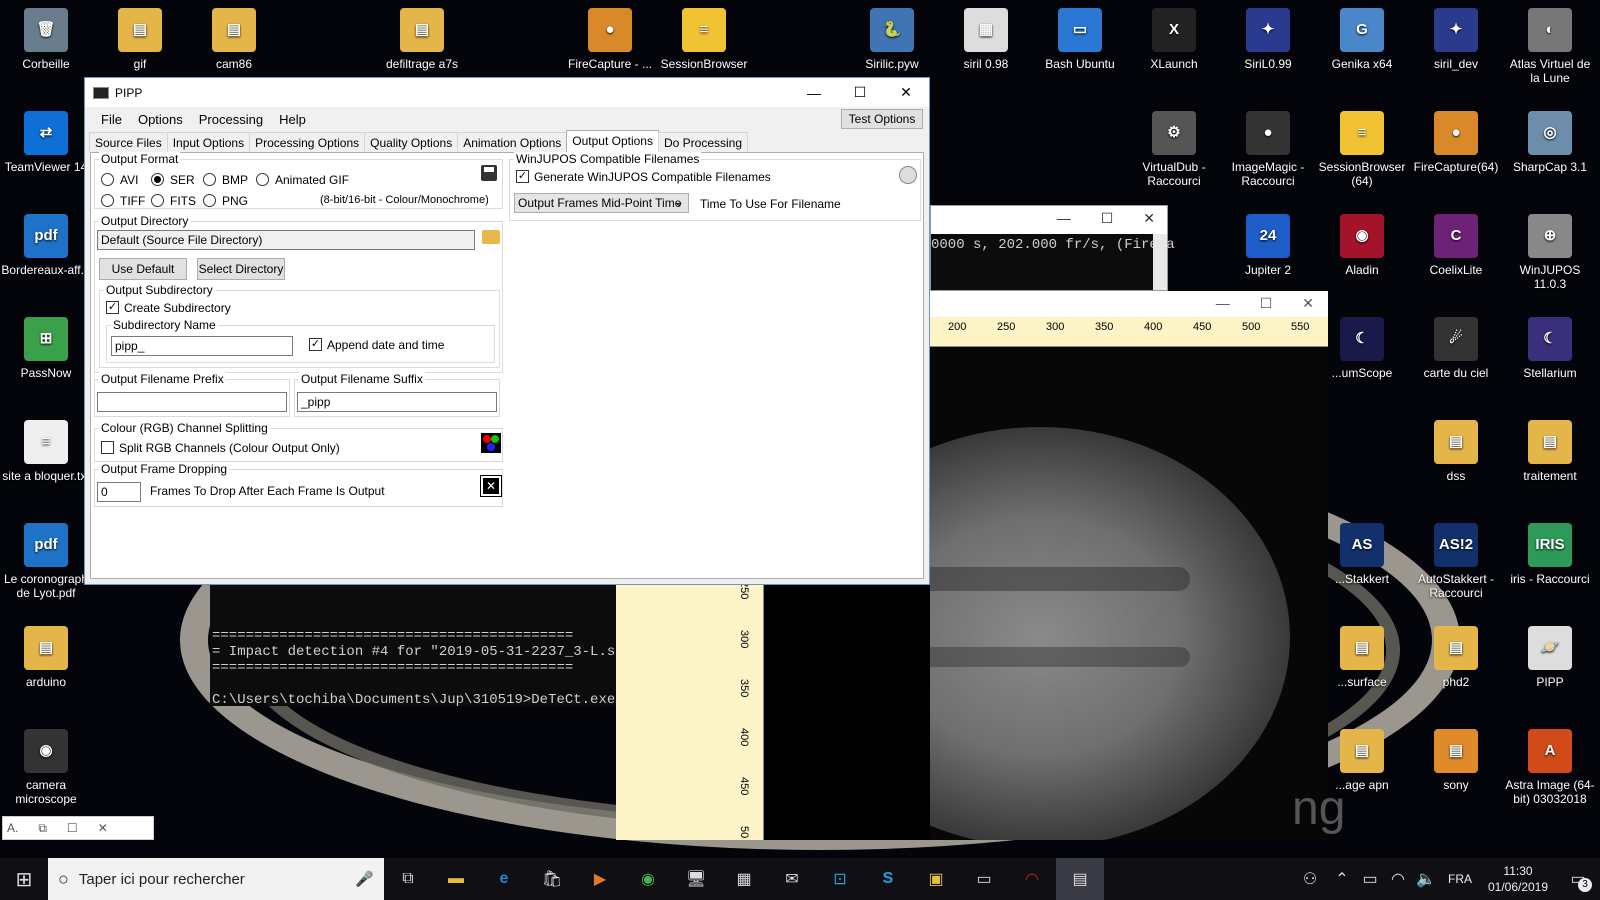  What do you see at coordinates (1550, 138) in the screenshot?
I see `desktop-icon: ◎ SharpCap 3.1` at bounding box center [1550, 138].